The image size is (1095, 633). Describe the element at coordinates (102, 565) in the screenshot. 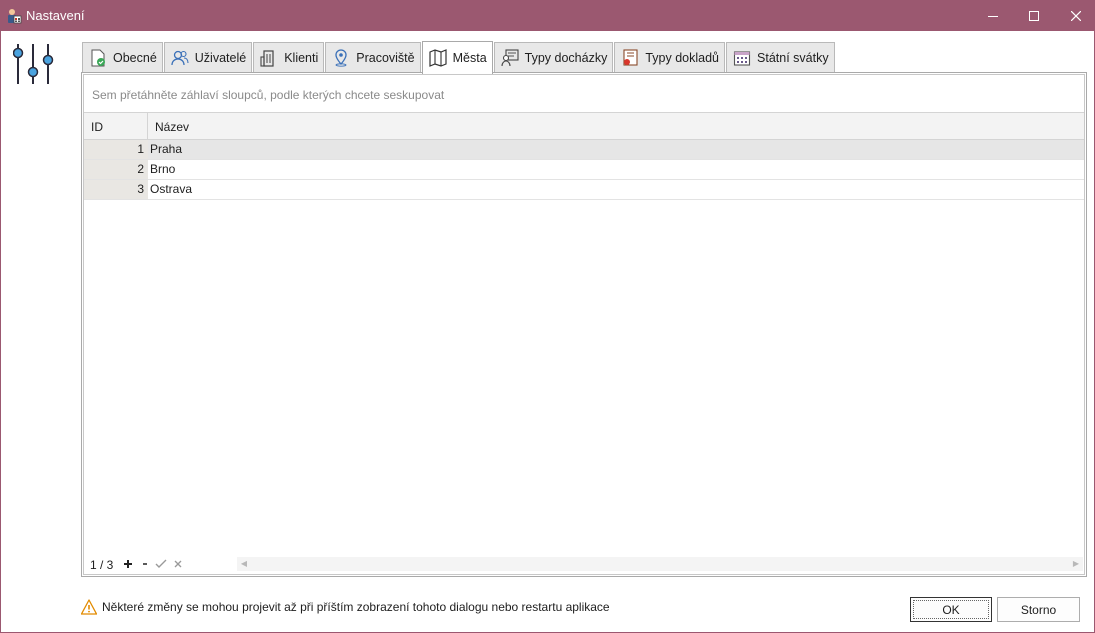

I see `record-position: 1 / 3` at that location.